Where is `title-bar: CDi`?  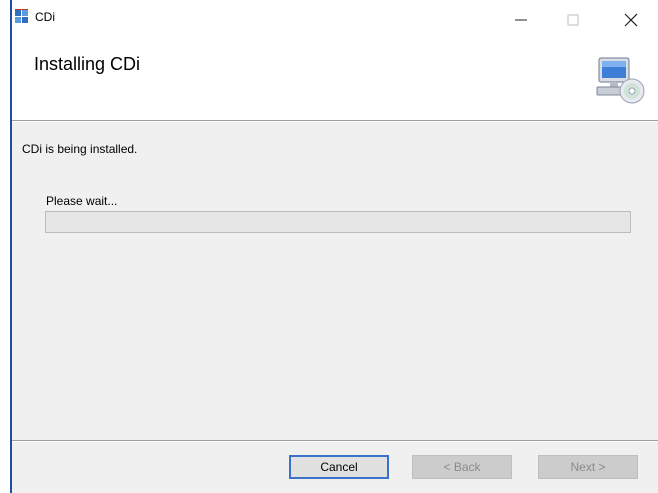
title-bar: CDi is located at coordinates (335, 20).